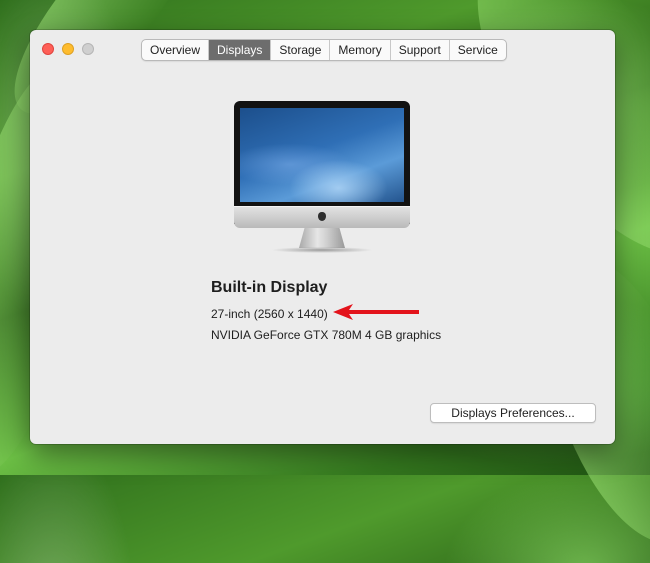 The width and height of the screenshot is (650, 563). Describe the element at coordinates (376, 312) in the screenshot. I see `red-arrow-annotation` at that location.